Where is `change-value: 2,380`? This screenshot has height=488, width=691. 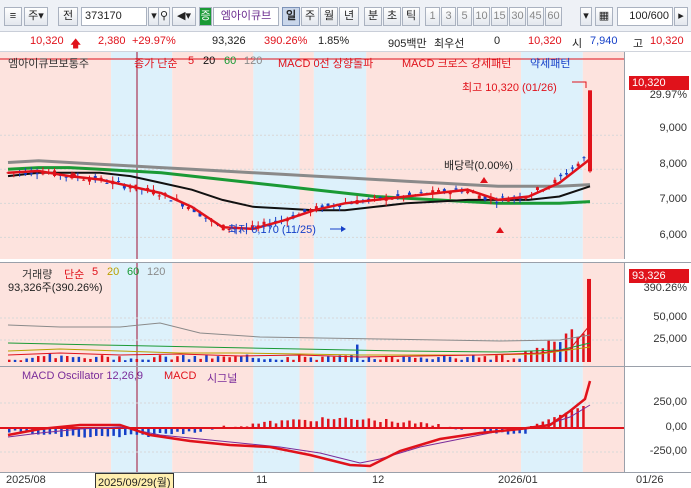 change-value: 2,380 is located at coordinates (112, 41).